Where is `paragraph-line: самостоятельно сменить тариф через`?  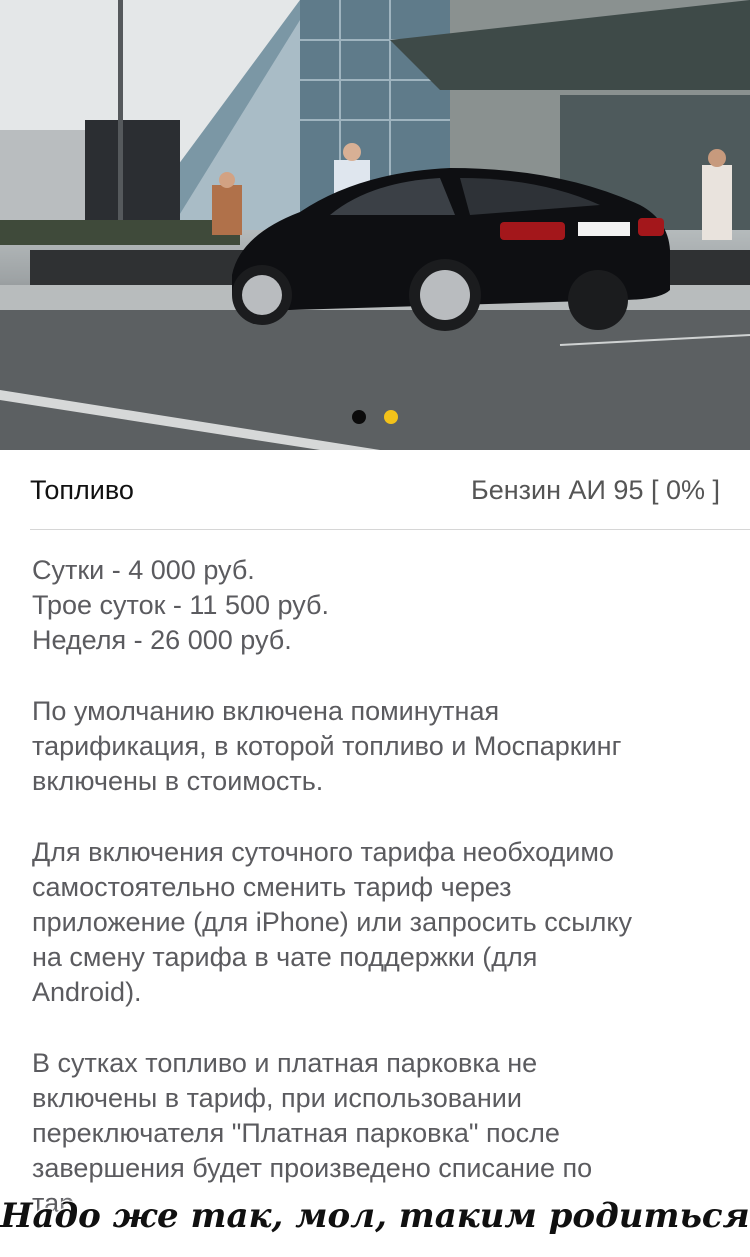 paragraph-line: самостоятельно сменить тариф через is located at coordinates (272, 887).